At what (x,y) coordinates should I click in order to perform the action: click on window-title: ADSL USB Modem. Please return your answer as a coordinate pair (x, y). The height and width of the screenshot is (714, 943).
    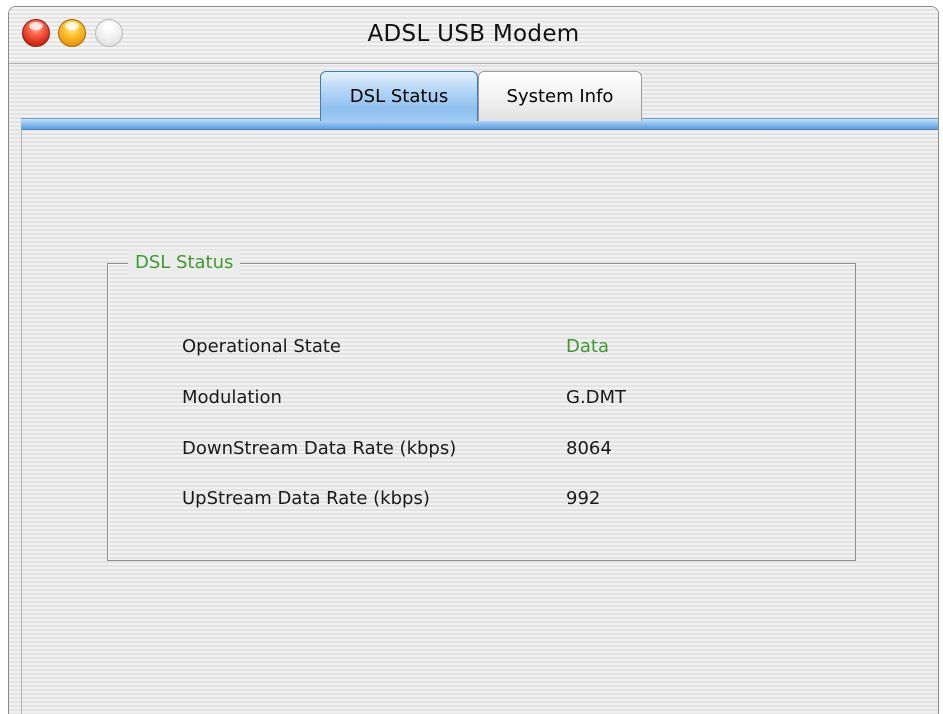
    Looking at the image, I should click on (473, 34).